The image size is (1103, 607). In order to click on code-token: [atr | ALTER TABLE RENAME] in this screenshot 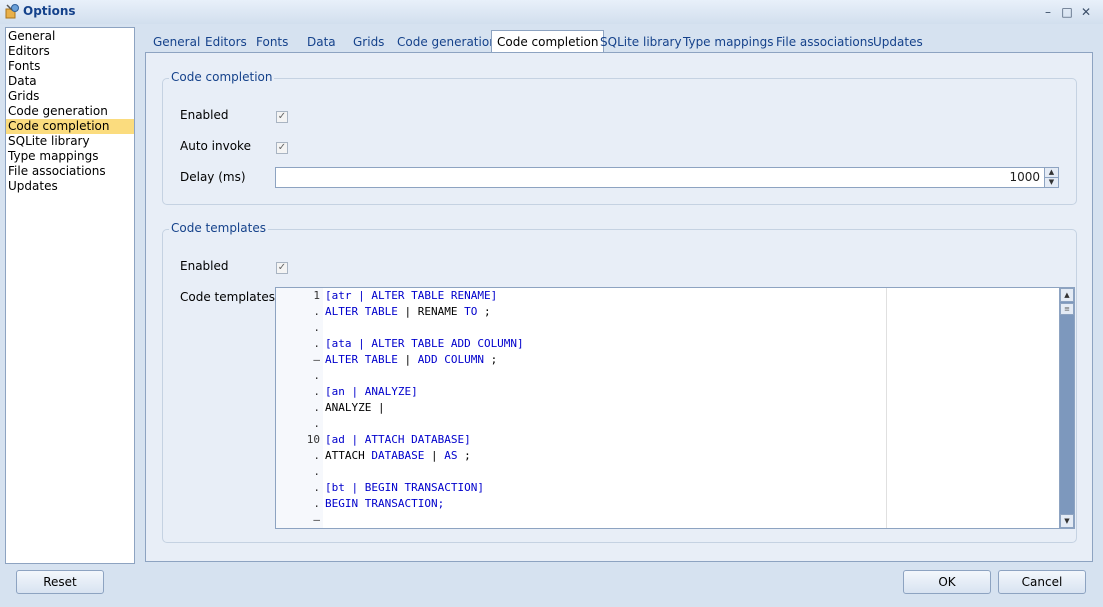, I will do `click(411, 295)`.